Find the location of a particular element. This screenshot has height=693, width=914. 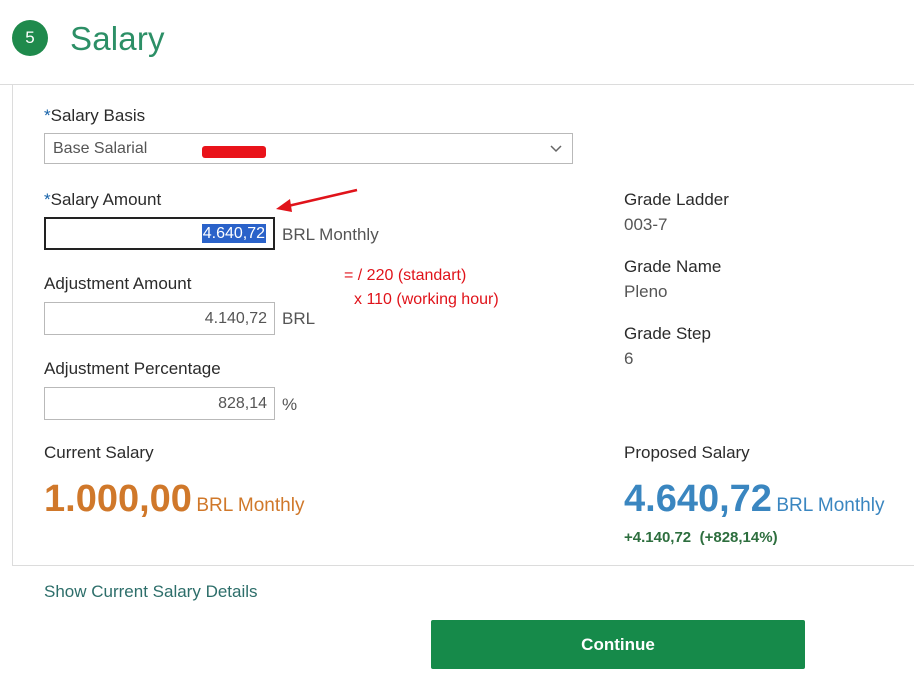

step-number: 5 is located at coordinates (30, 37).